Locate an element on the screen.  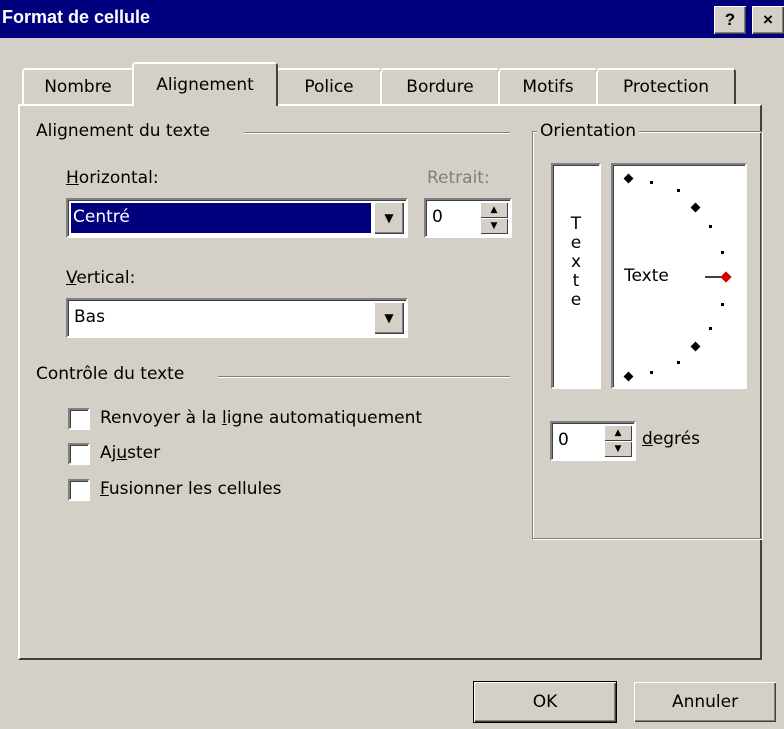
tab-label: Motifs is located at coordinates (548, 87).